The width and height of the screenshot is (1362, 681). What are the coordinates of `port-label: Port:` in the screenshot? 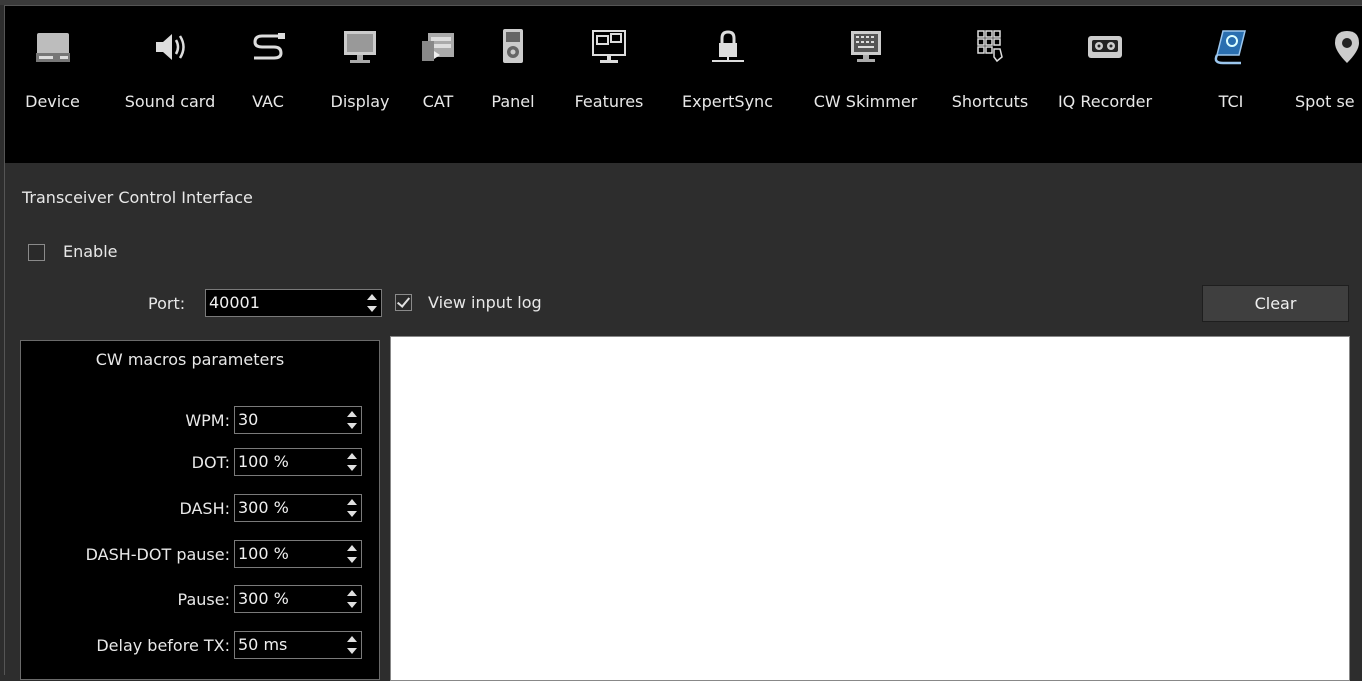 It's located at (167, 303).